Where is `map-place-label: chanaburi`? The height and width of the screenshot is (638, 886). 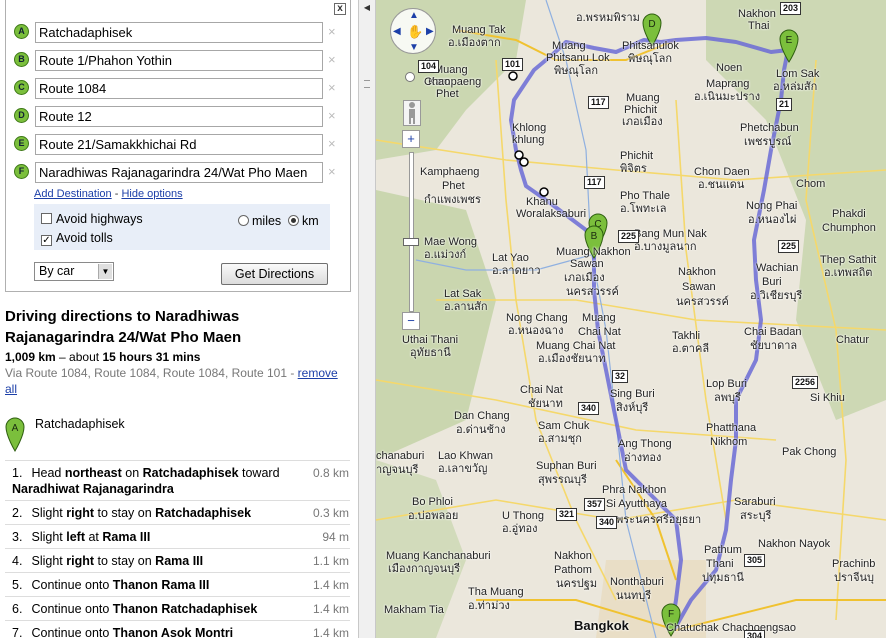
map-place-label: chanaburi is located at coordinates (400, 456).